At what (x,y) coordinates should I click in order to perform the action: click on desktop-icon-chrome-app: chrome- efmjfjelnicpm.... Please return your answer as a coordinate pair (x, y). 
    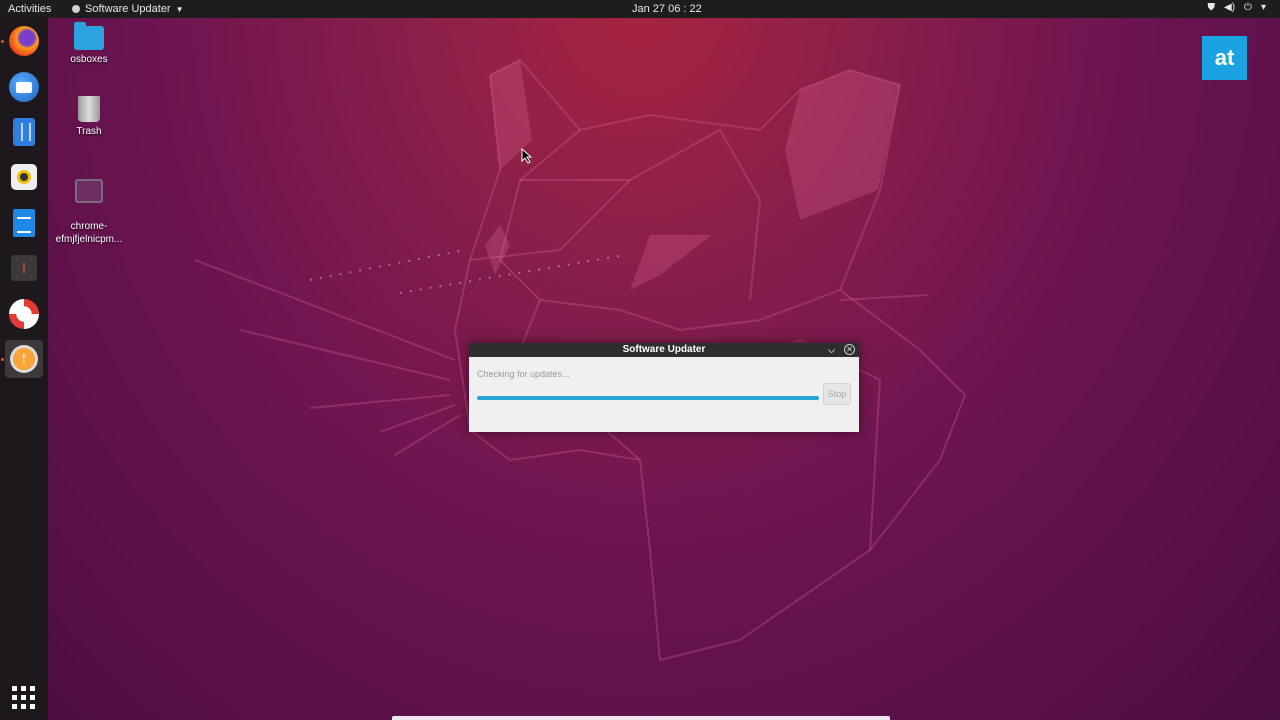
    Looking at the image, I should click on (89, 212).